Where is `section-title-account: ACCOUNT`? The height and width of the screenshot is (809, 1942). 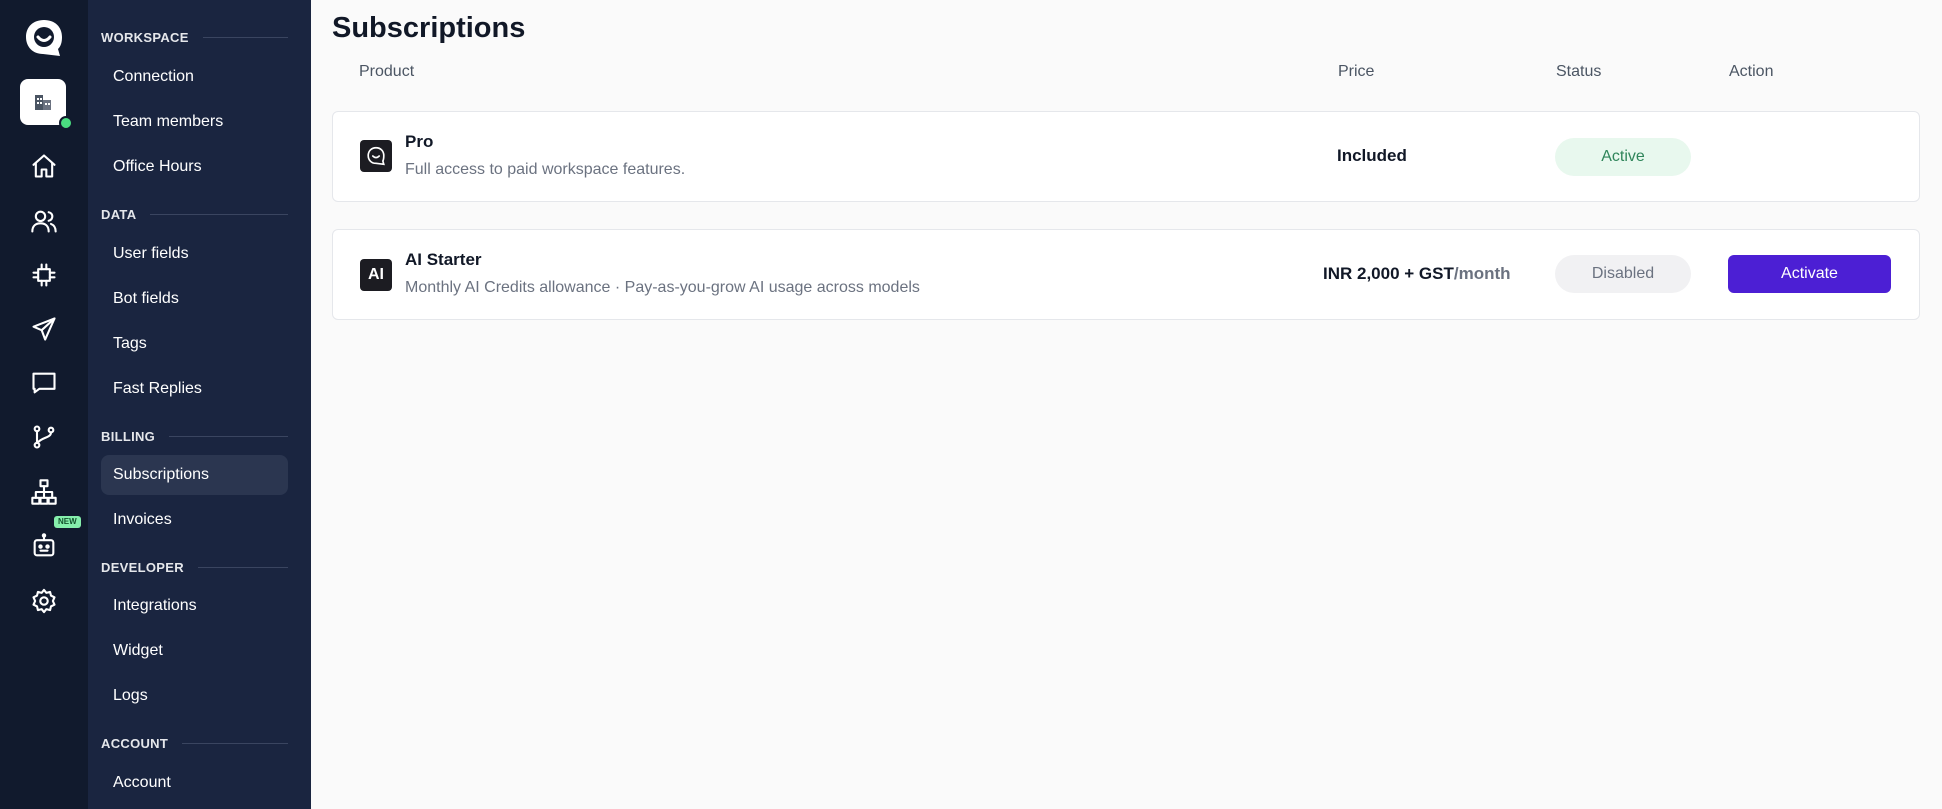
section-title-account: ACCOUNT is located at coordinates (194, 743).